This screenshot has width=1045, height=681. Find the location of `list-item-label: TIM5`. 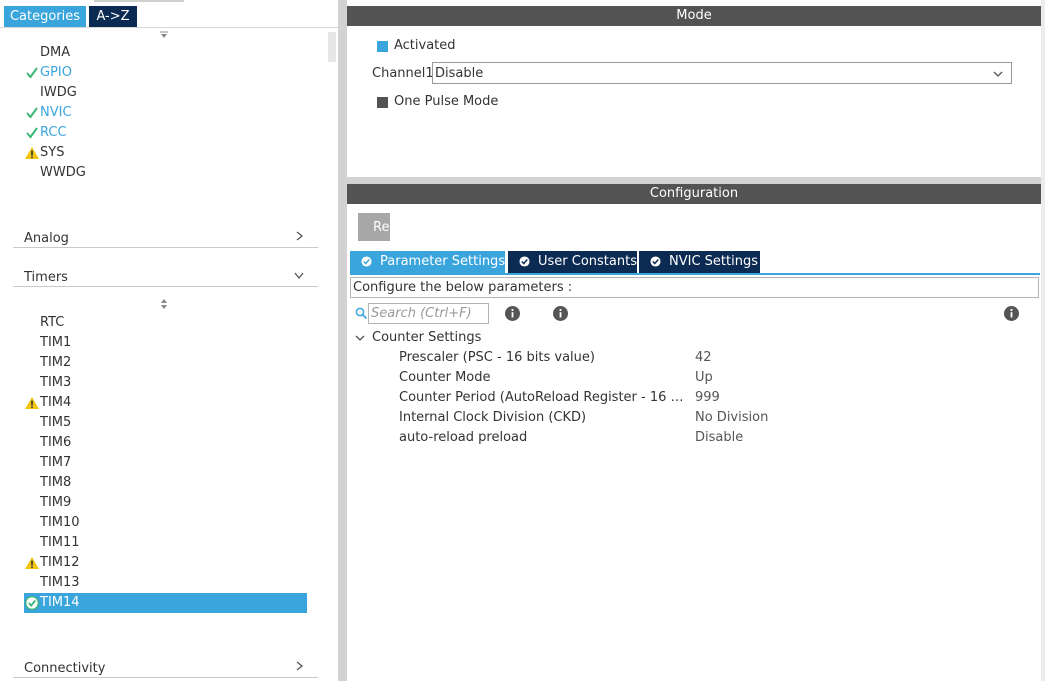

list-item-label: TIM5 is located at coordinates (56, 422).